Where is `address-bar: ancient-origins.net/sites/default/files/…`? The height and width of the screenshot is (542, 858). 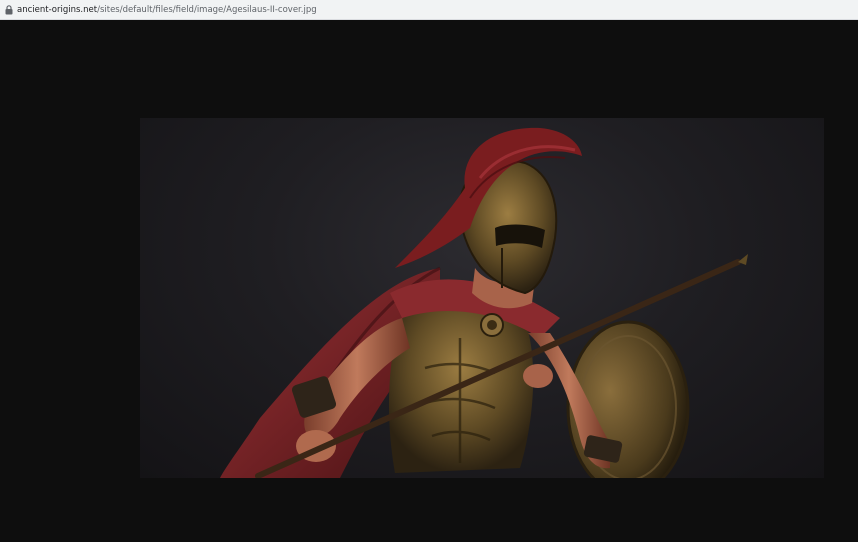
address-bar: ancient-origins.net/sites/default/files/… is located at coordinates (429, 10).